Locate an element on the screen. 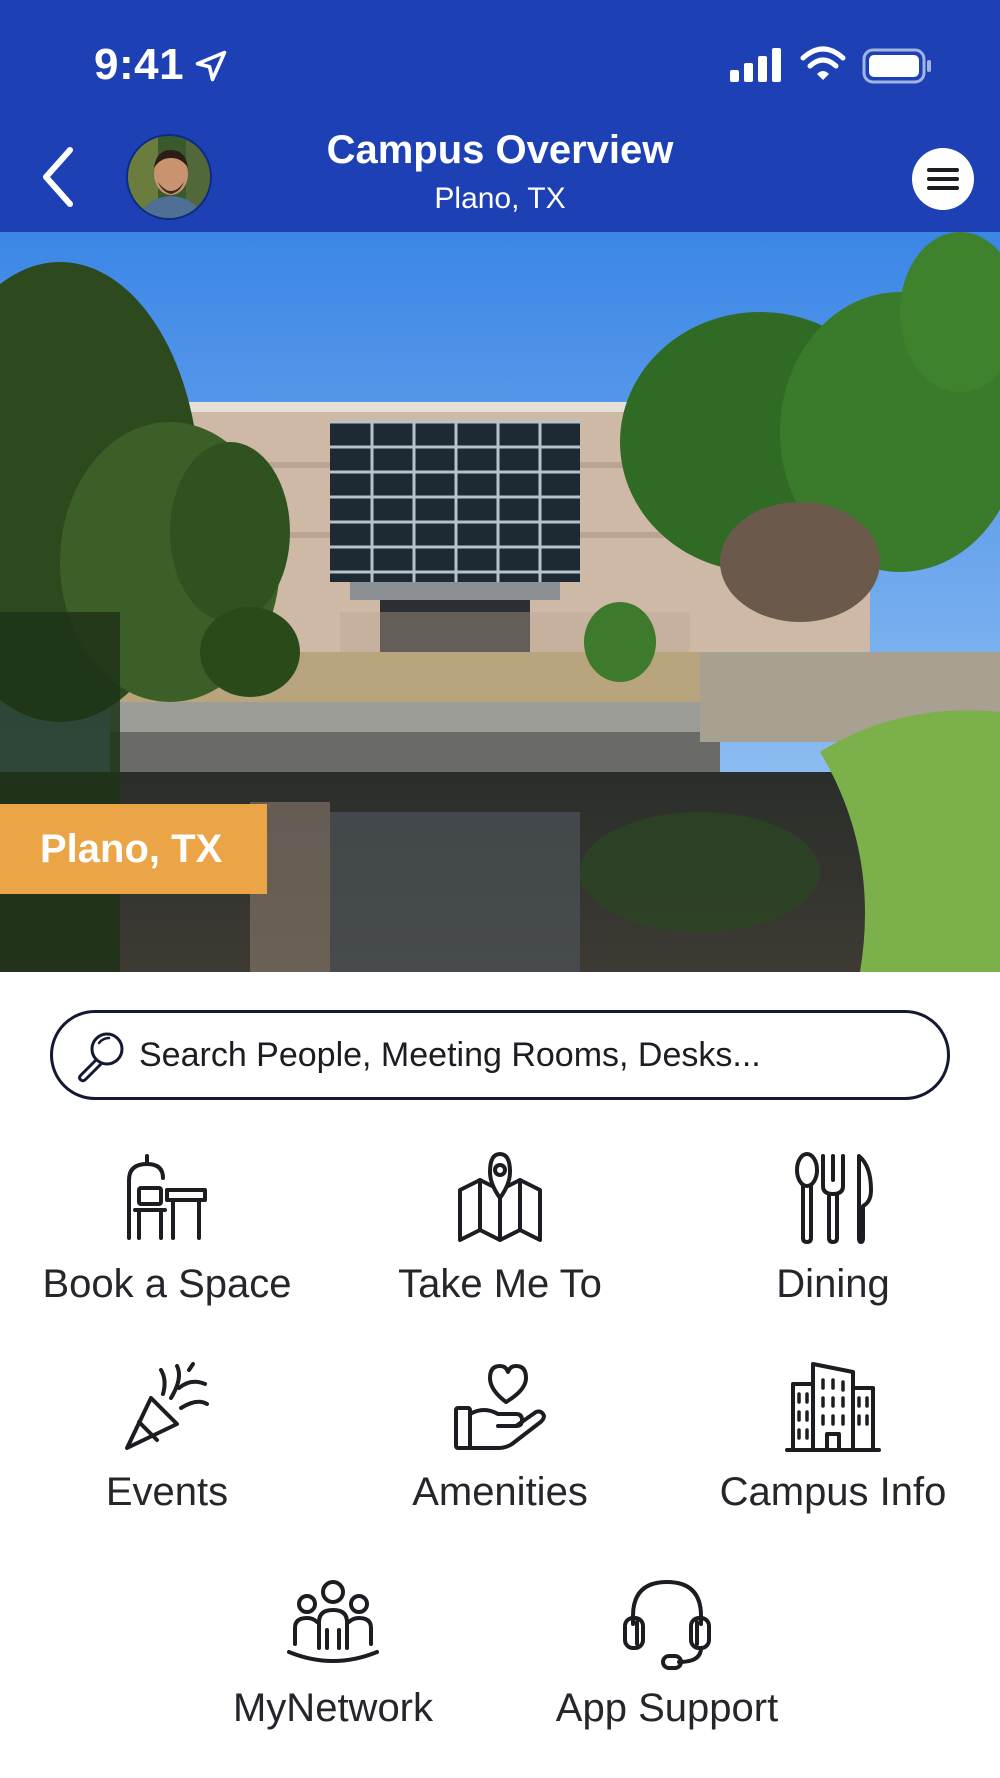 This screenshot has height=1778, width=1000. page-subtitle: Plano, TX is located at coordinates (500, 198).